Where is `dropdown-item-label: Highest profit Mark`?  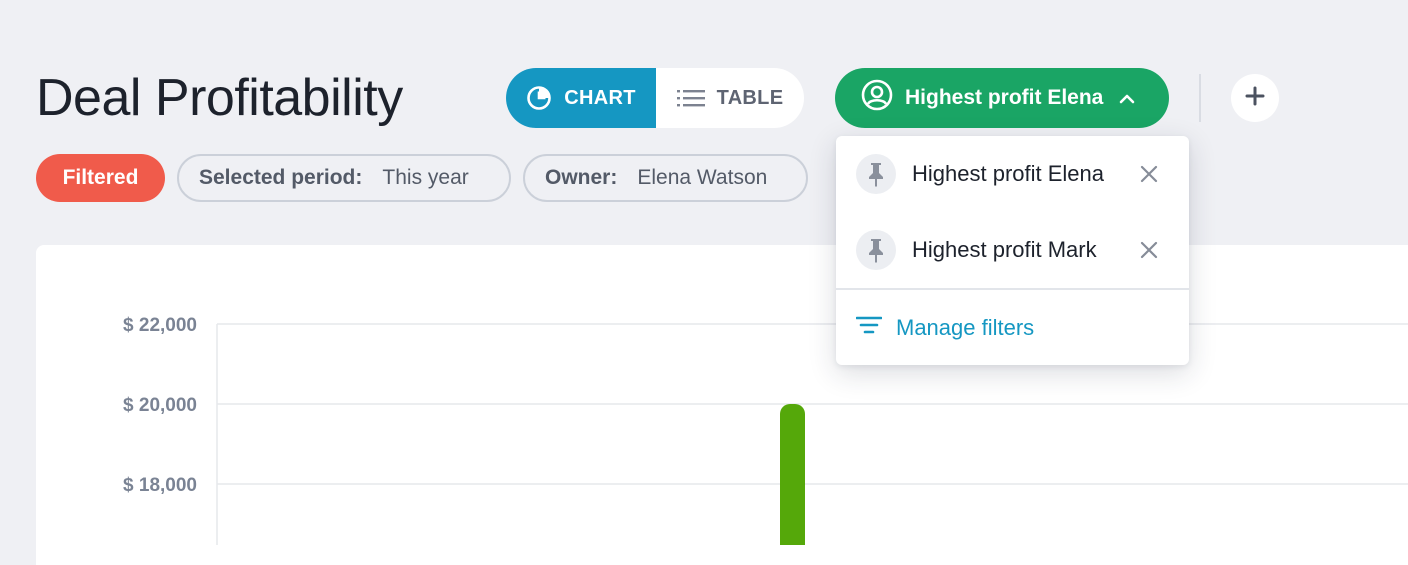 dropdown-item-label: Highest profit Mark is located at coordinates (1004, 249).